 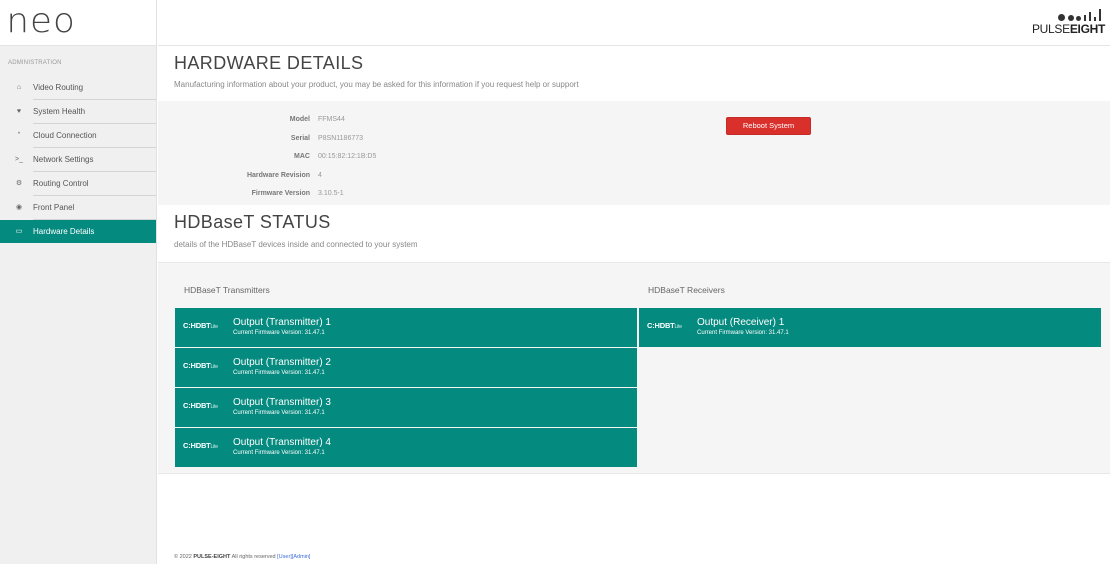 What do you see at coordinates (300, 138) in the screenshot?
I see `info-key: Serial` at bounding box center [300, 138].